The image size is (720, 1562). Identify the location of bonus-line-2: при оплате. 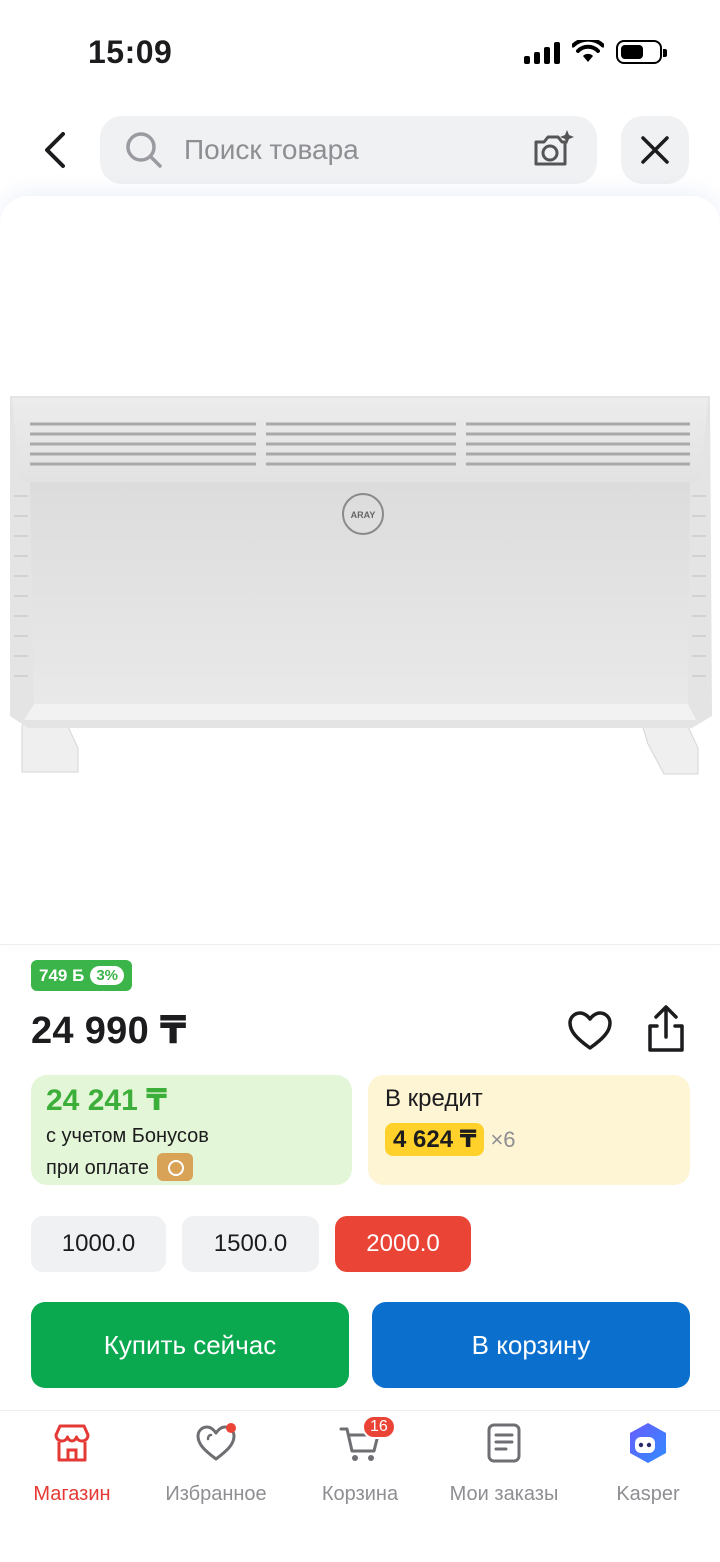
(98, 1168).